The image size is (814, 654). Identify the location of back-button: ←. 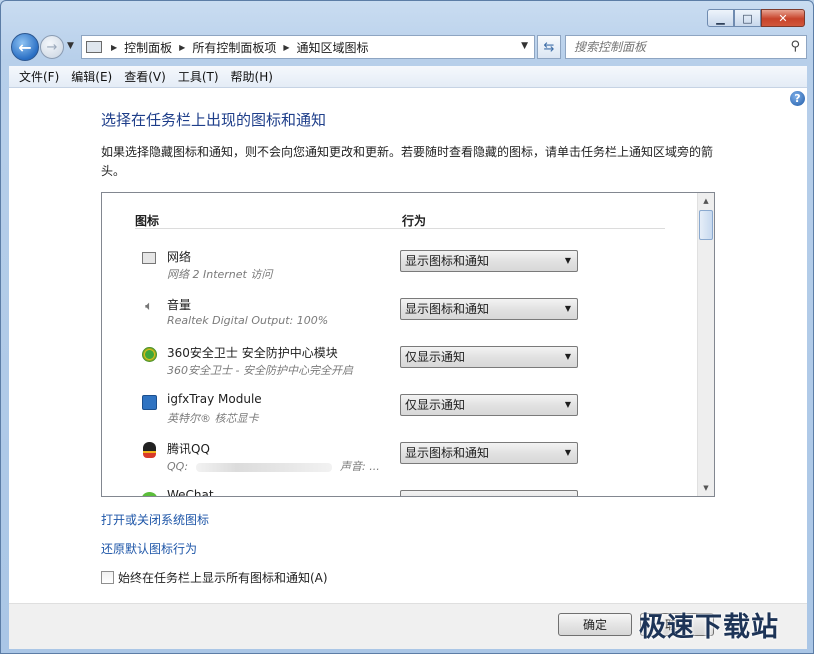
(25, 47).